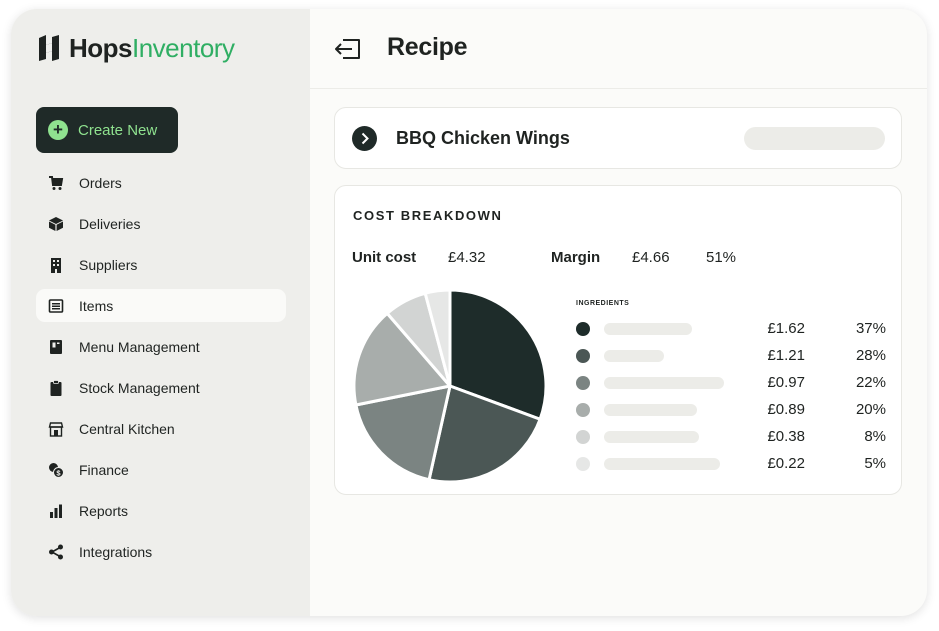 The image size is (939, 631). I want to click on sidebar-item-label: Deliveries, so click(110, 223).